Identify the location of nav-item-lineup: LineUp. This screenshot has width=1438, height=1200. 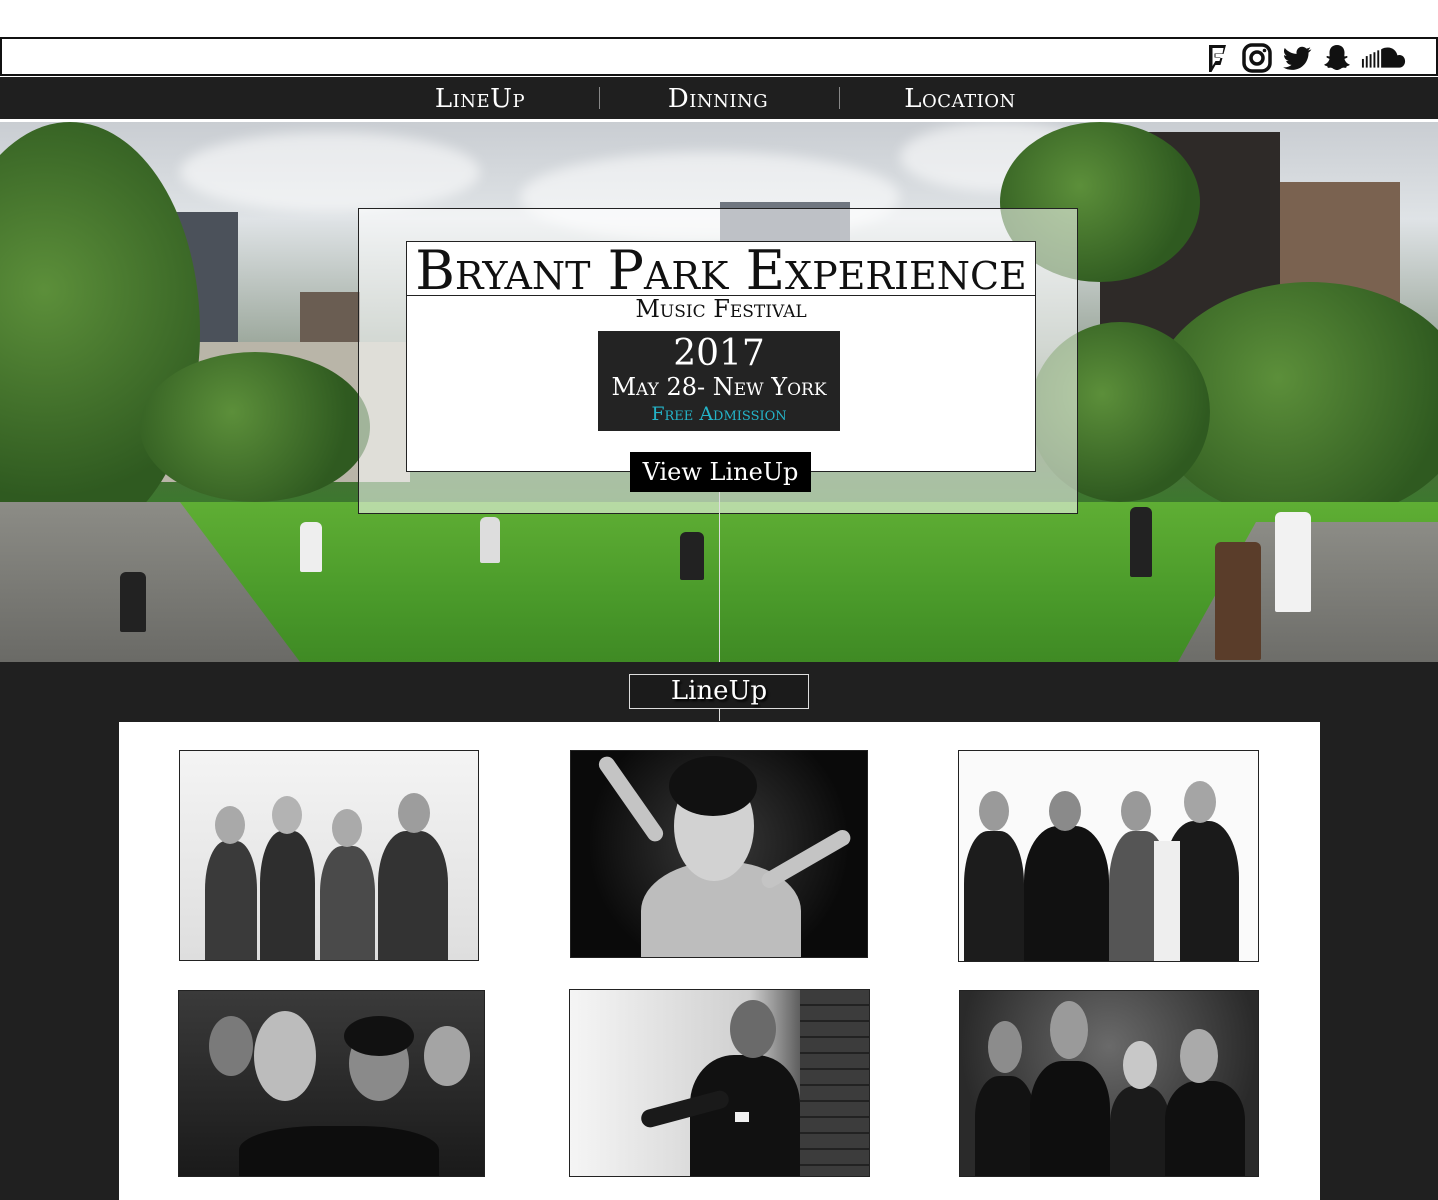
(480, 99).